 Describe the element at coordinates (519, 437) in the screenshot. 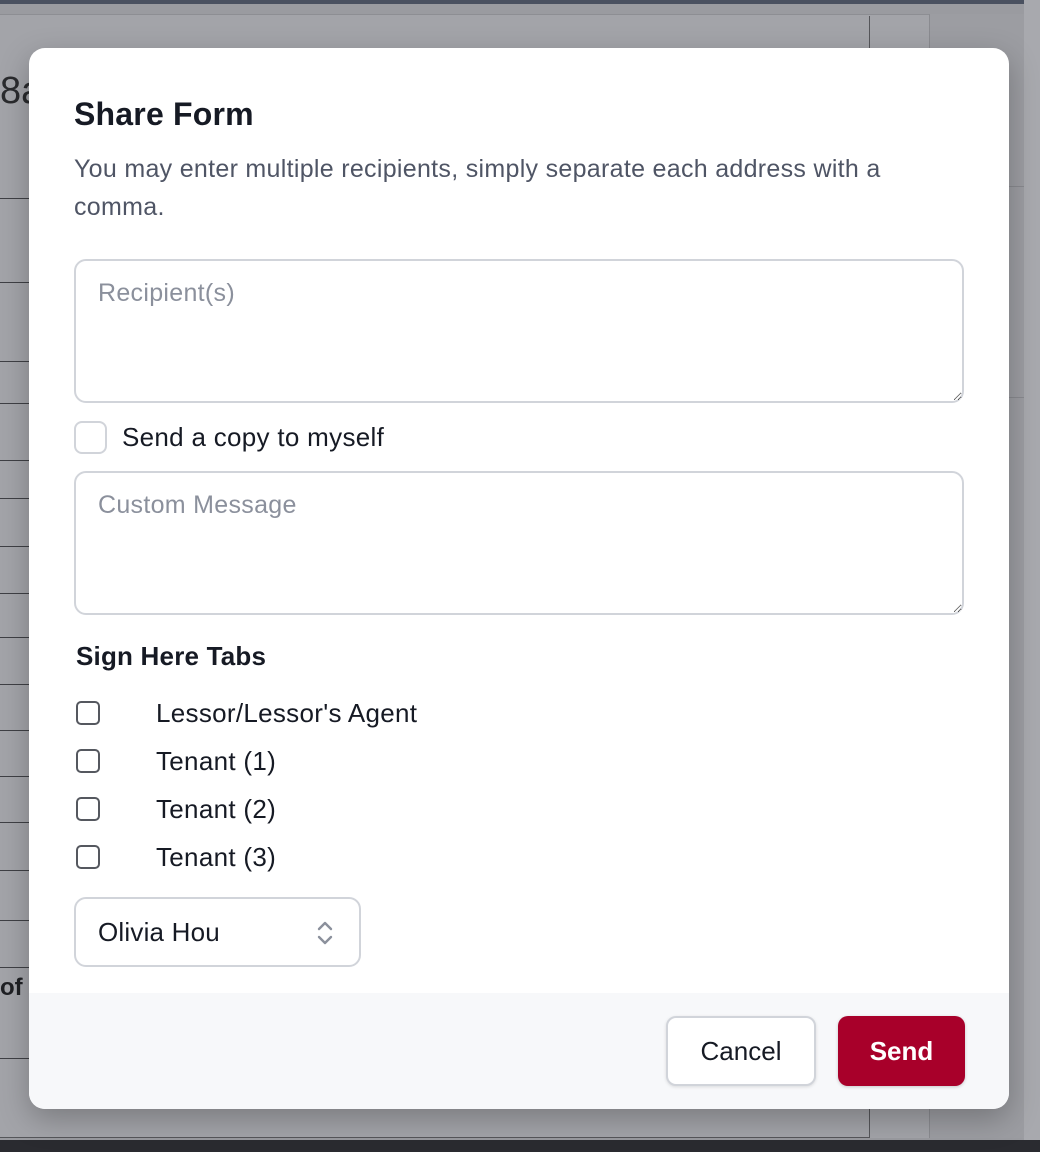

I see `send-copy-row: Send a copy to myself` at that location.